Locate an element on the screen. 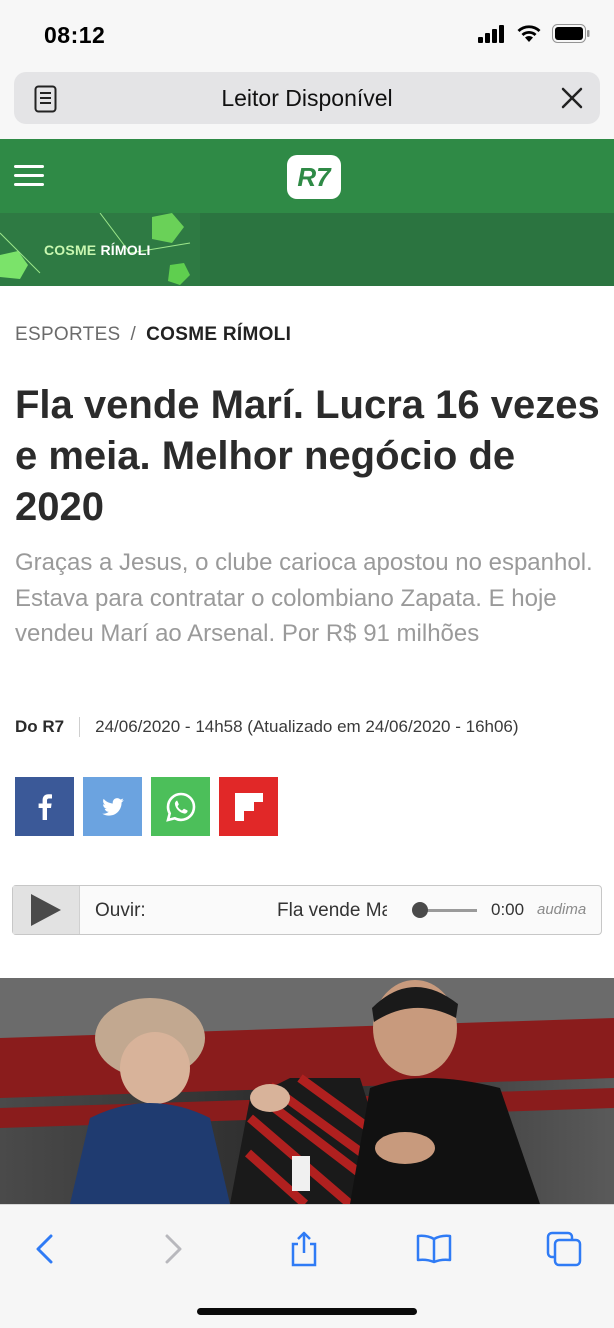 Image resolution: width=614 pixels, height=1328 pixels. breadcrumb-section: ESPORTES is located at coordinates (68, 334).